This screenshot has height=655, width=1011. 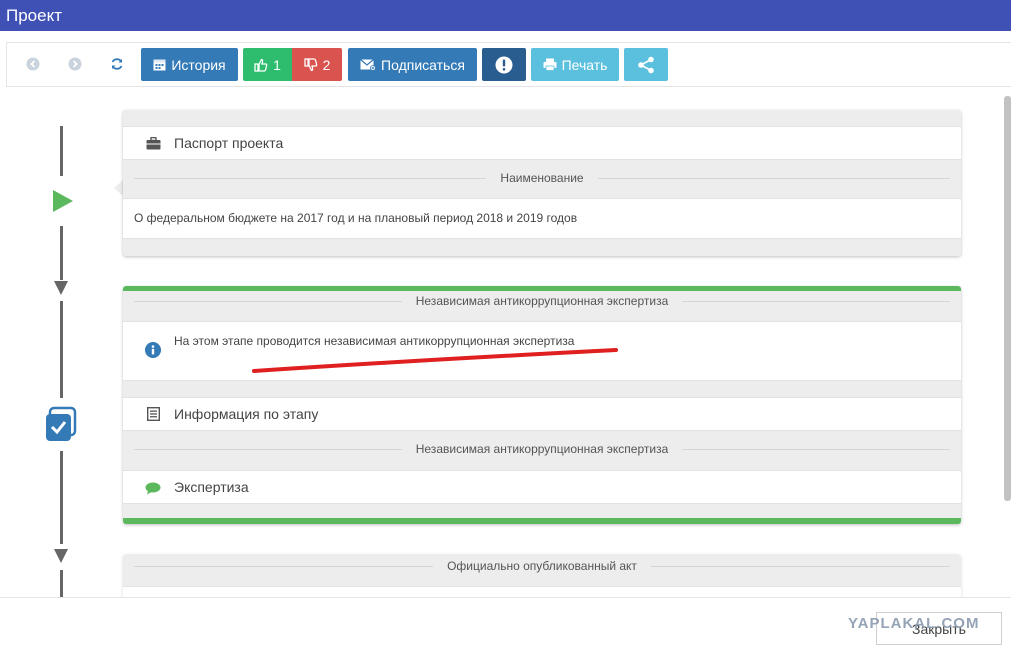 I want to click on published-act-heading-text: Официально опубликованный акт, so click(x=542, y=566).